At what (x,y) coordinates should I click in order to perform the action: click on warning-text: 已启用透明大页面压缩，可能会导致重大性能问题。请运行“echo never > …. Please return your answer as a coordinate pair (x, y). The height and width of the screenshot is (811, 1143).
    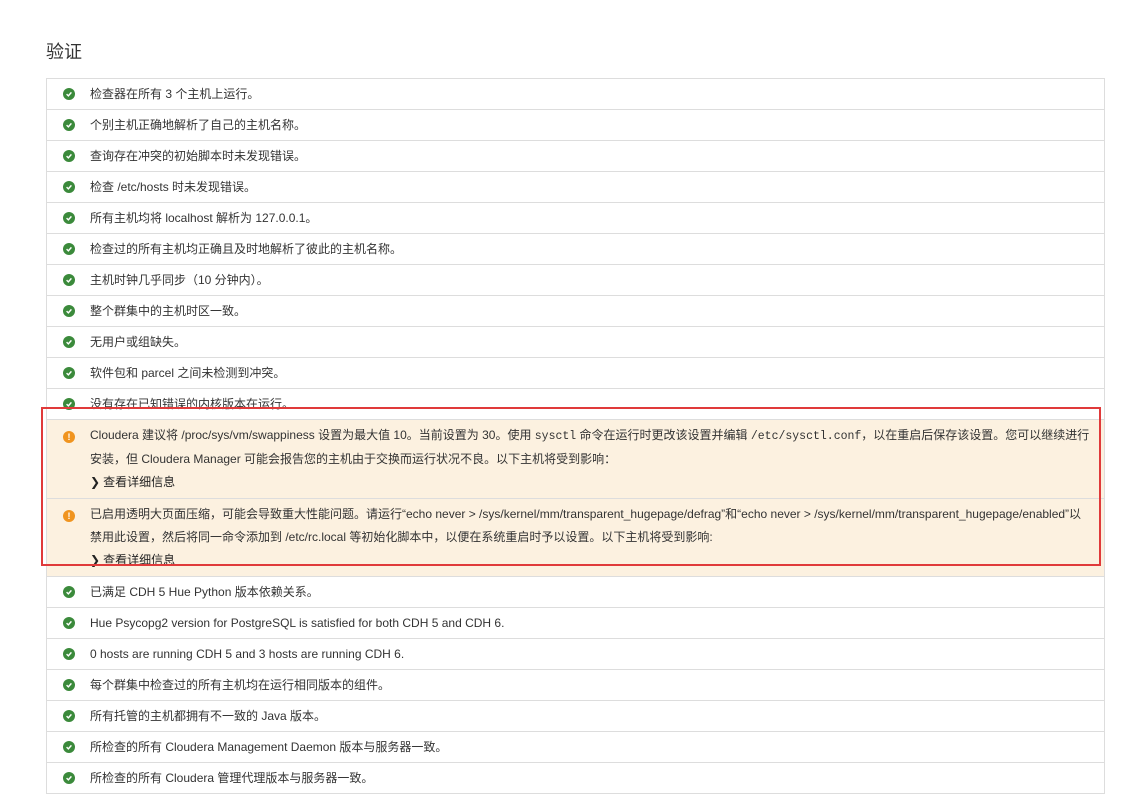
    Looking at the image, I should click on (575, 537).